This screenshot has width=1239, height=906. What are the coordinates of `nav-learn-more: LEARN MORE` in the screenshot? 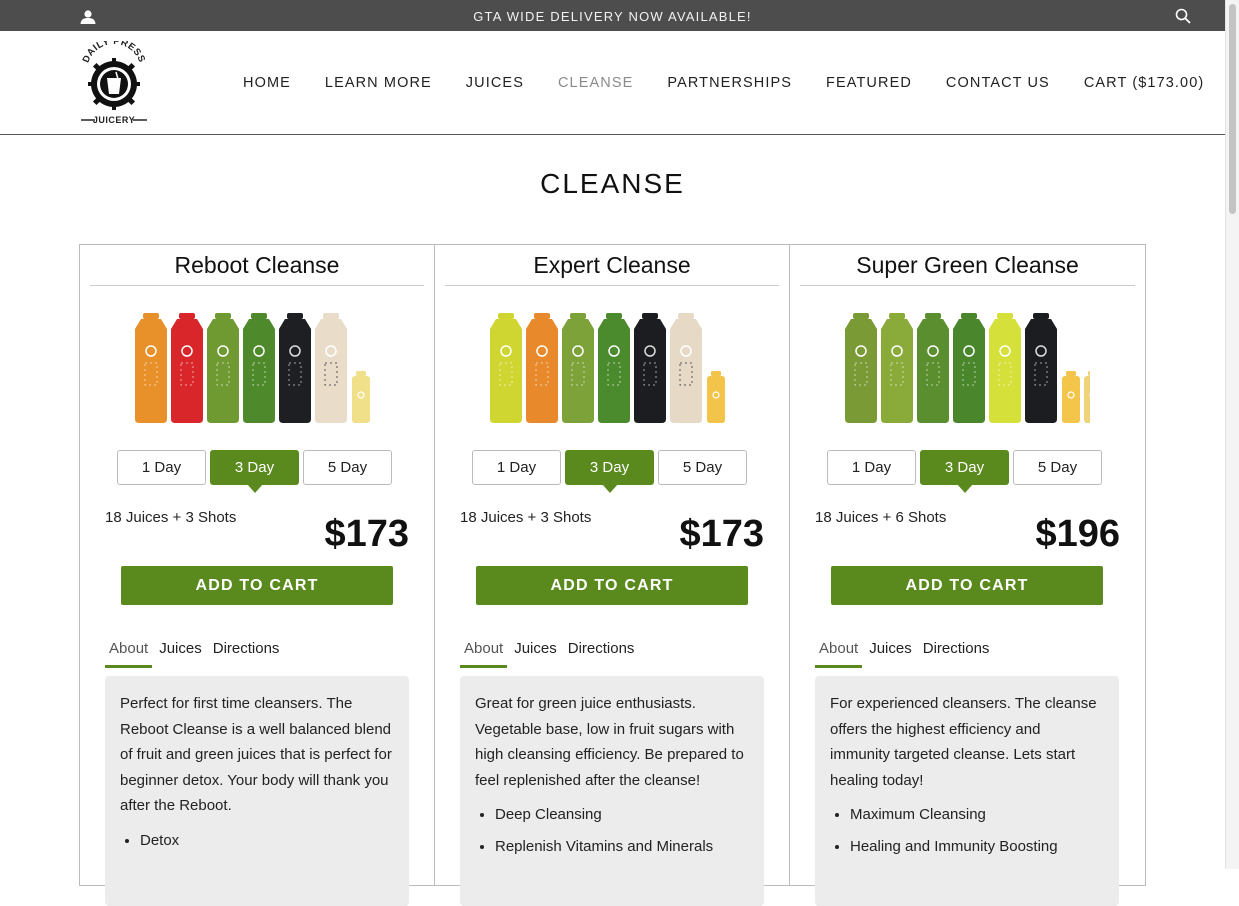 It's located at (378, 83).